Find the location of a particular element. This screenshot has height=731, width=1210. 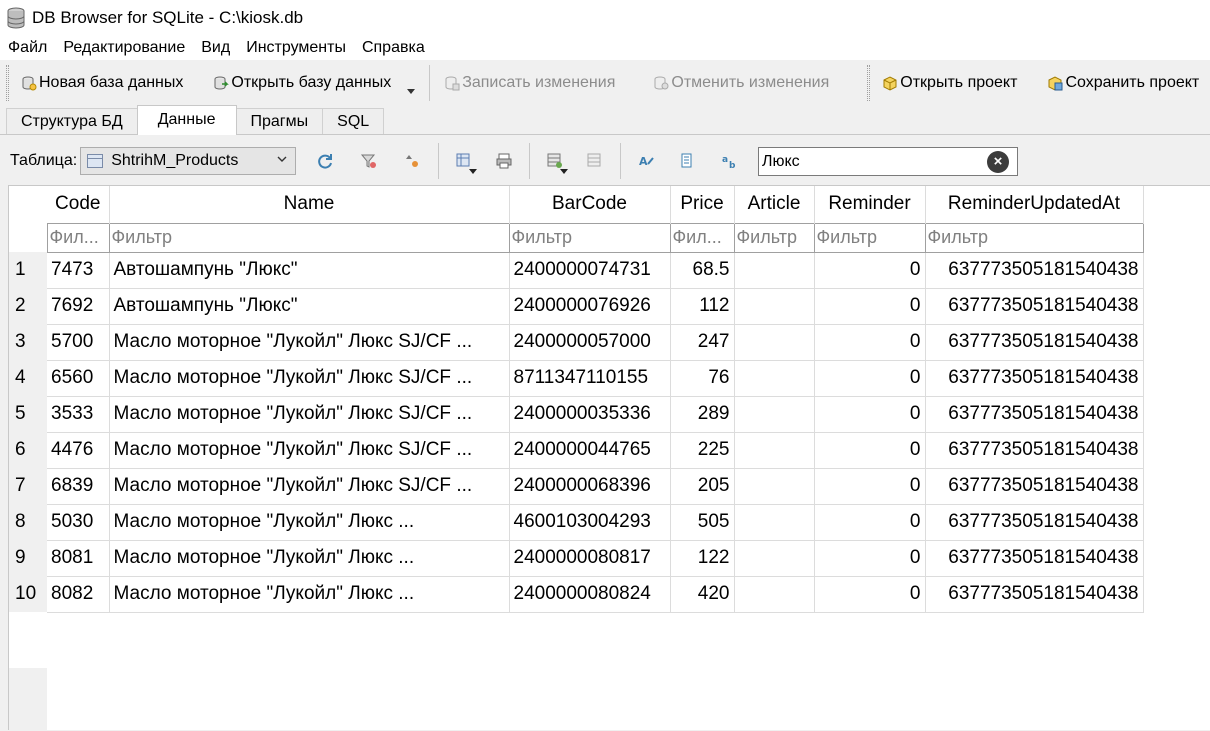

column-header: BarCode is located at coordinates (590, 204).